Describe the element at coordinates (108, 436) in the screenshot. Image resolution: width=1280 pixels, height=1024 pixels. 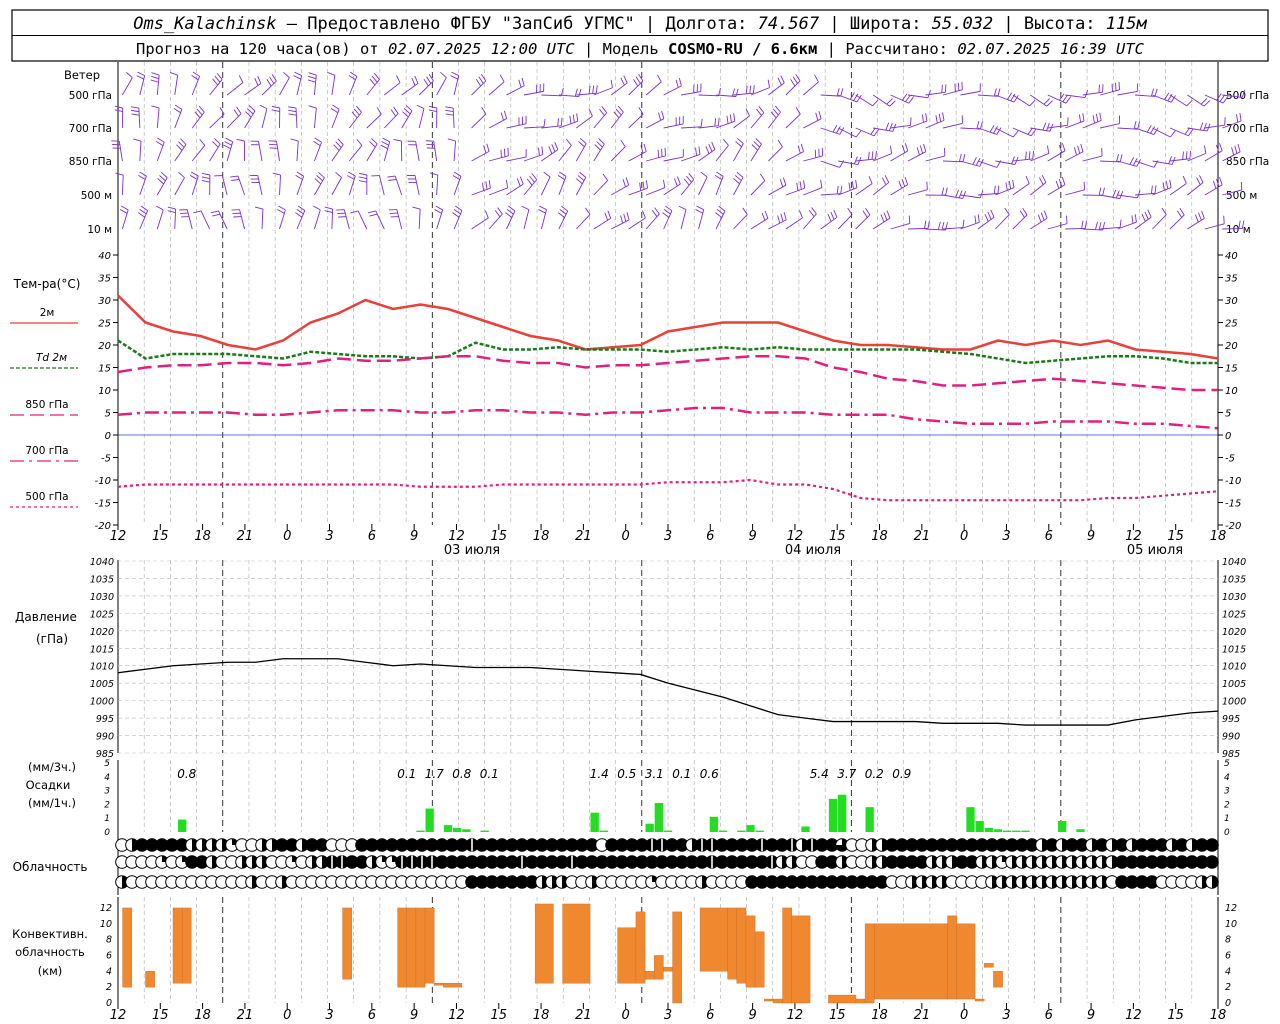
I see `temp-ytick-label: 0` at that location.